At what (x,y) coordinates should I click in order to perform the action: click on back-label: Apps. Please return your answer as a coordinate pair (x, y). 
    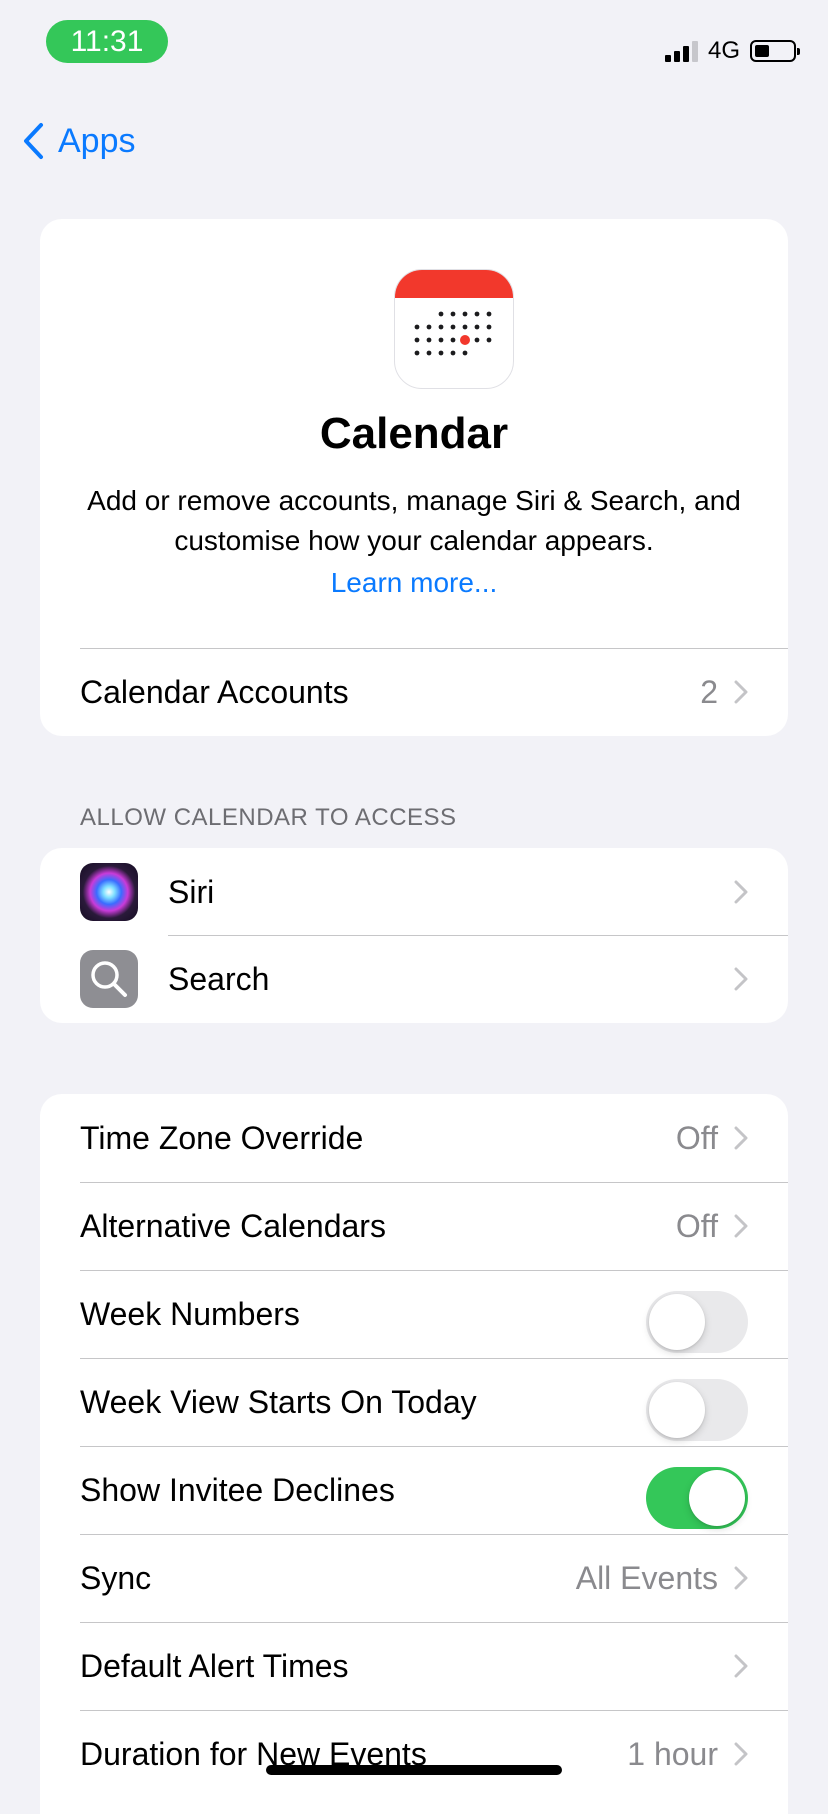
    Looking at the image, I should click on (97, 140).